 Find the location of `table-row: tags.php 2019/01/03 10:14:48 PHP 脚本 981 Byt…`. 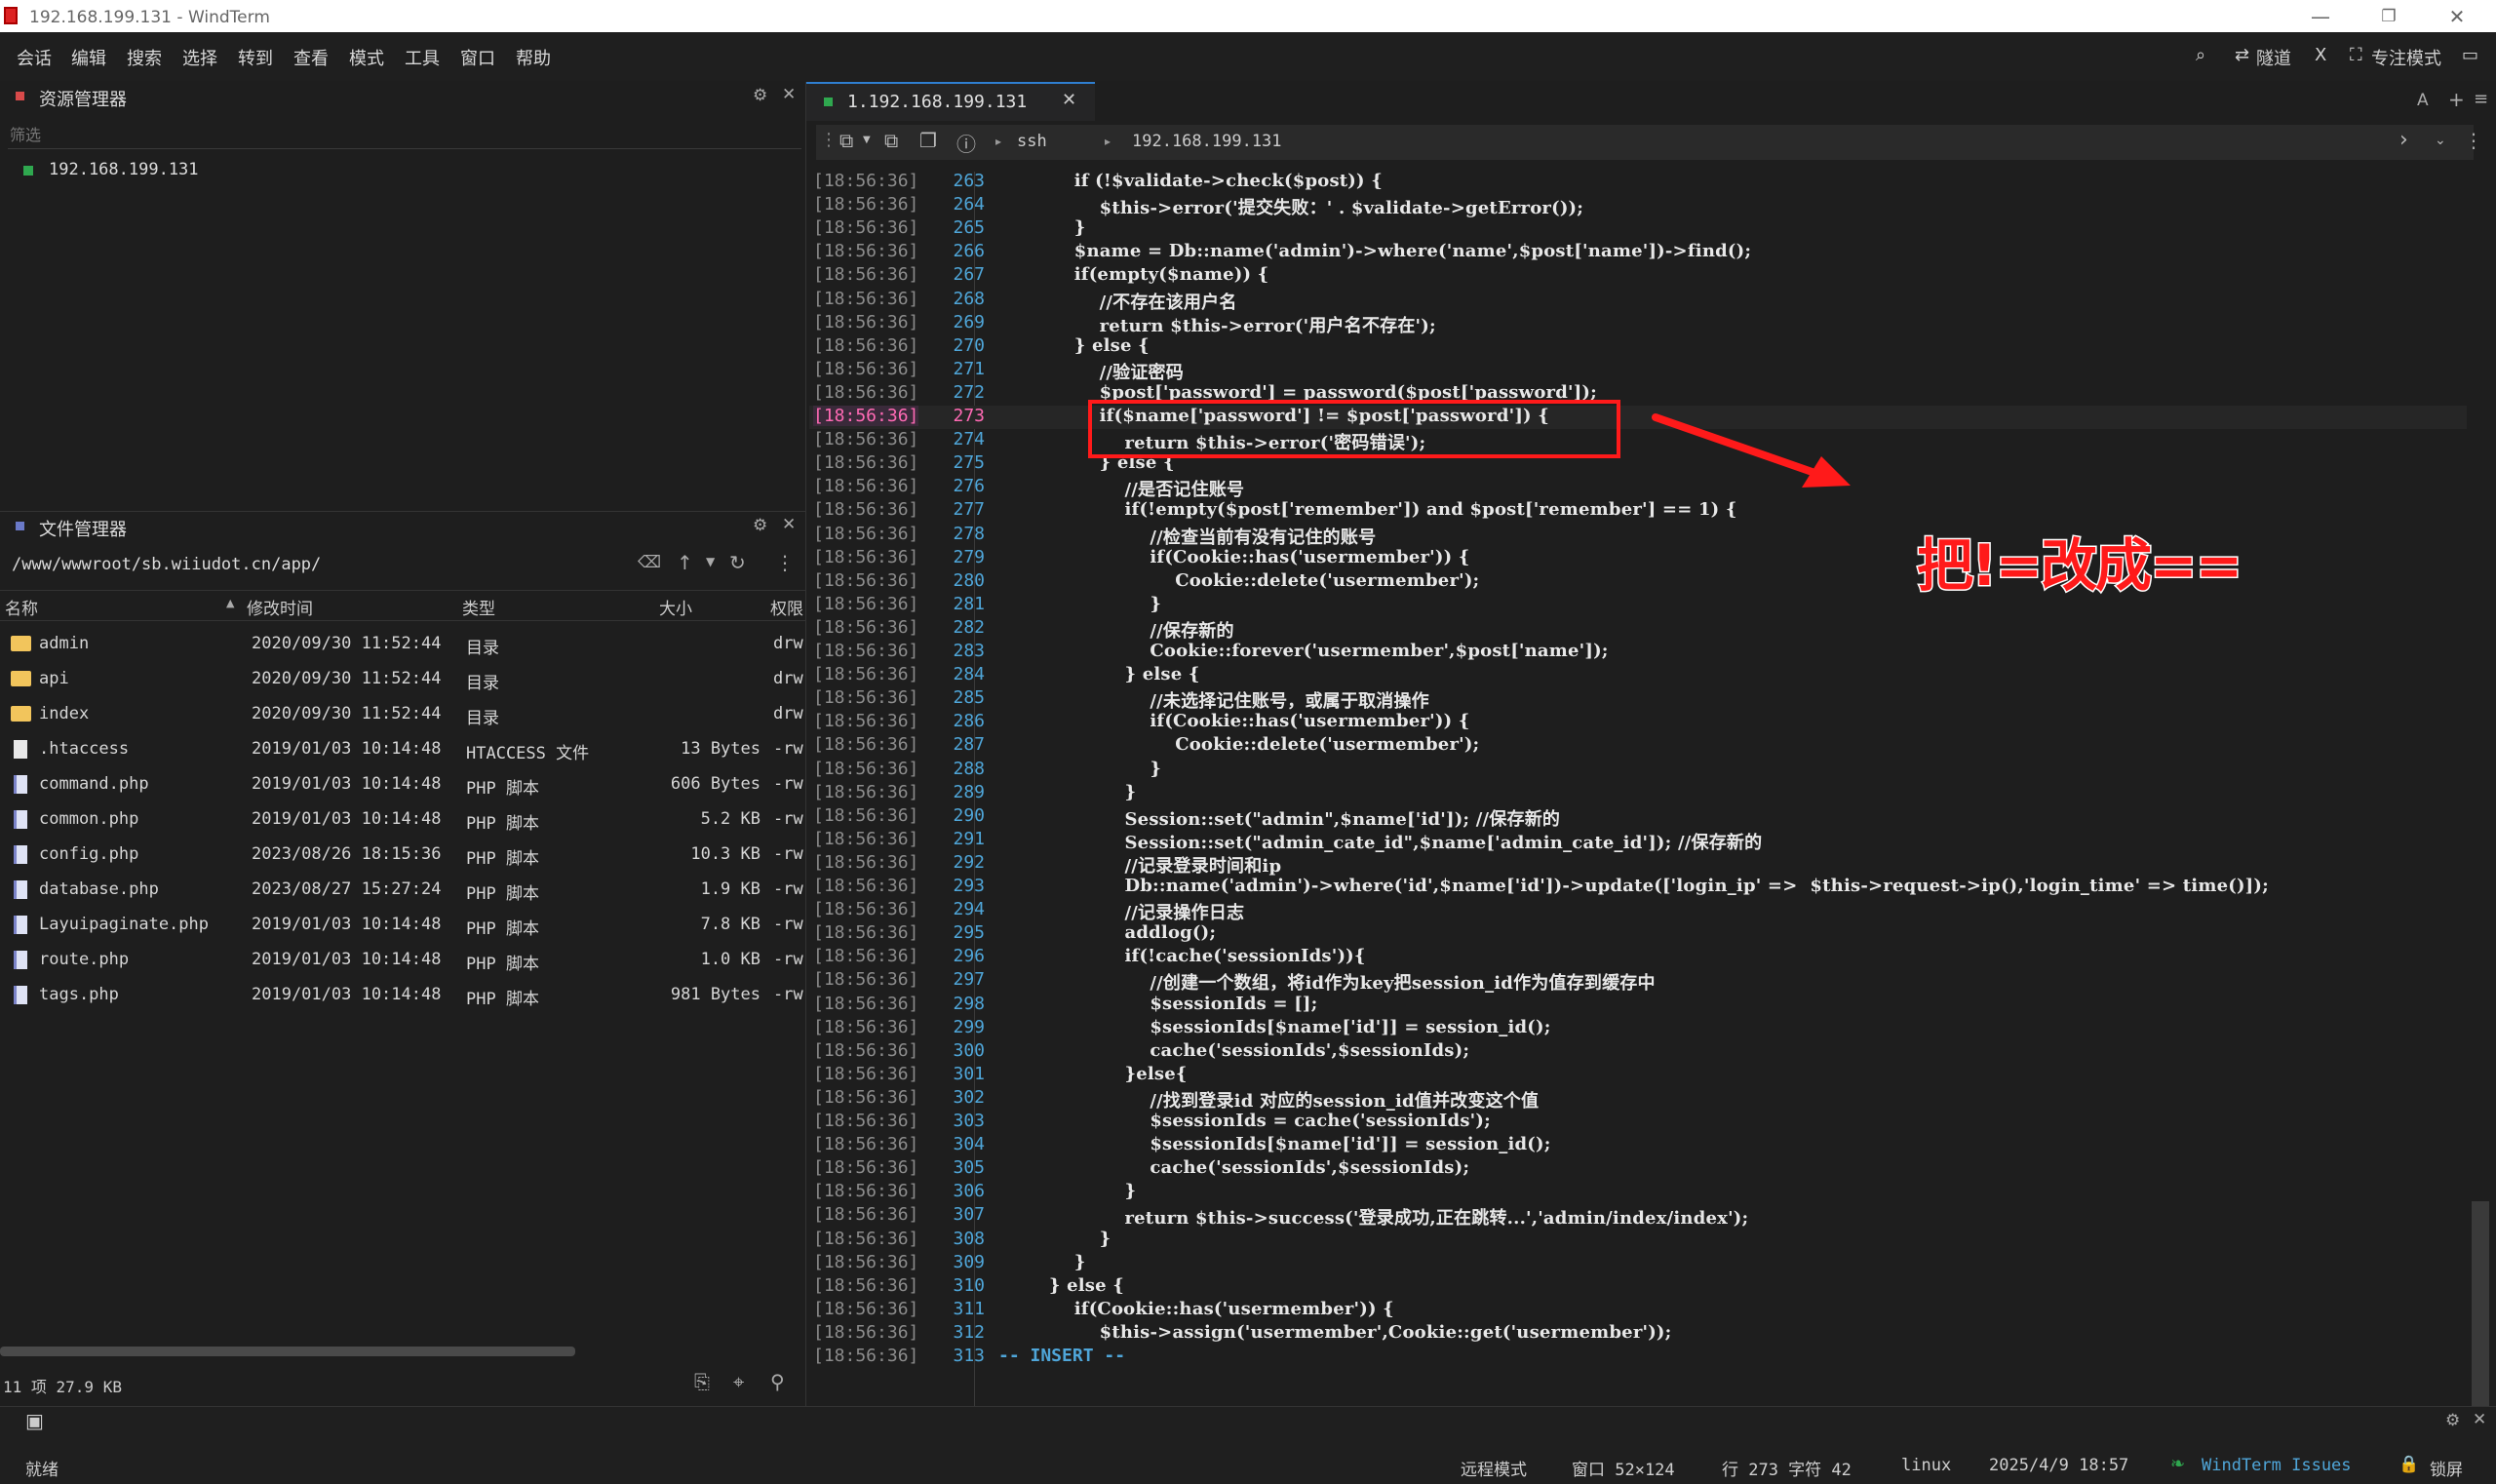

table-row: tags.php 2019/01/03 10:14:48 PHP 脚本 981 Byt… is located at coordinates (402, 995).